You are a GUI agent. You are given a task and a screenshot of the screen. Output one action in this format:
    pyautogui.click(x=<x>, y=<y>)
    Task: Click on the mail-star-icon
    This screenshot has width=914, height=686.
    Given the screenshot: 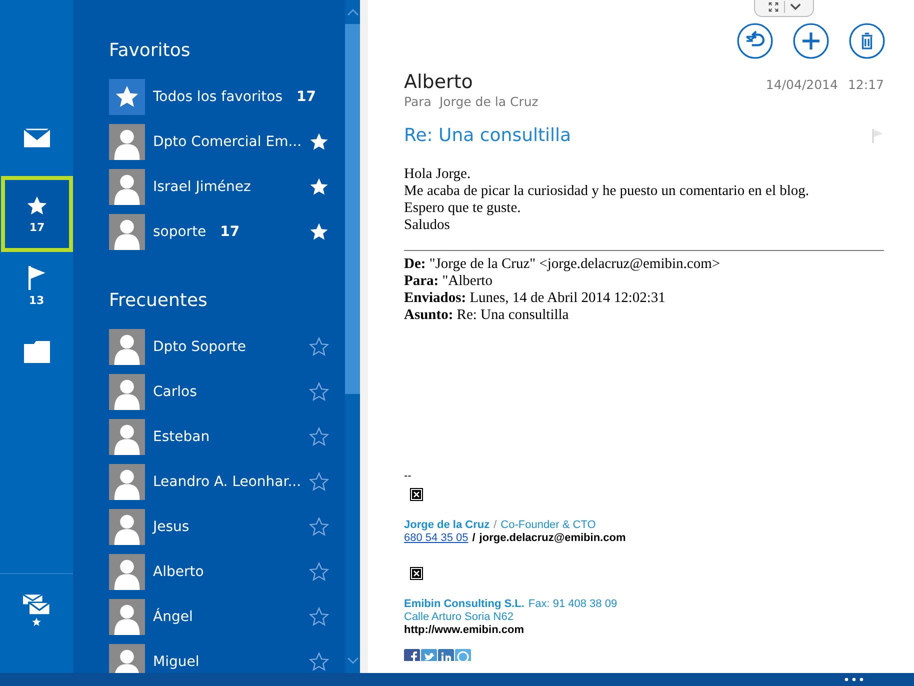 What is the action you would take?
    pyautogui.click(x=36, y=611)
    